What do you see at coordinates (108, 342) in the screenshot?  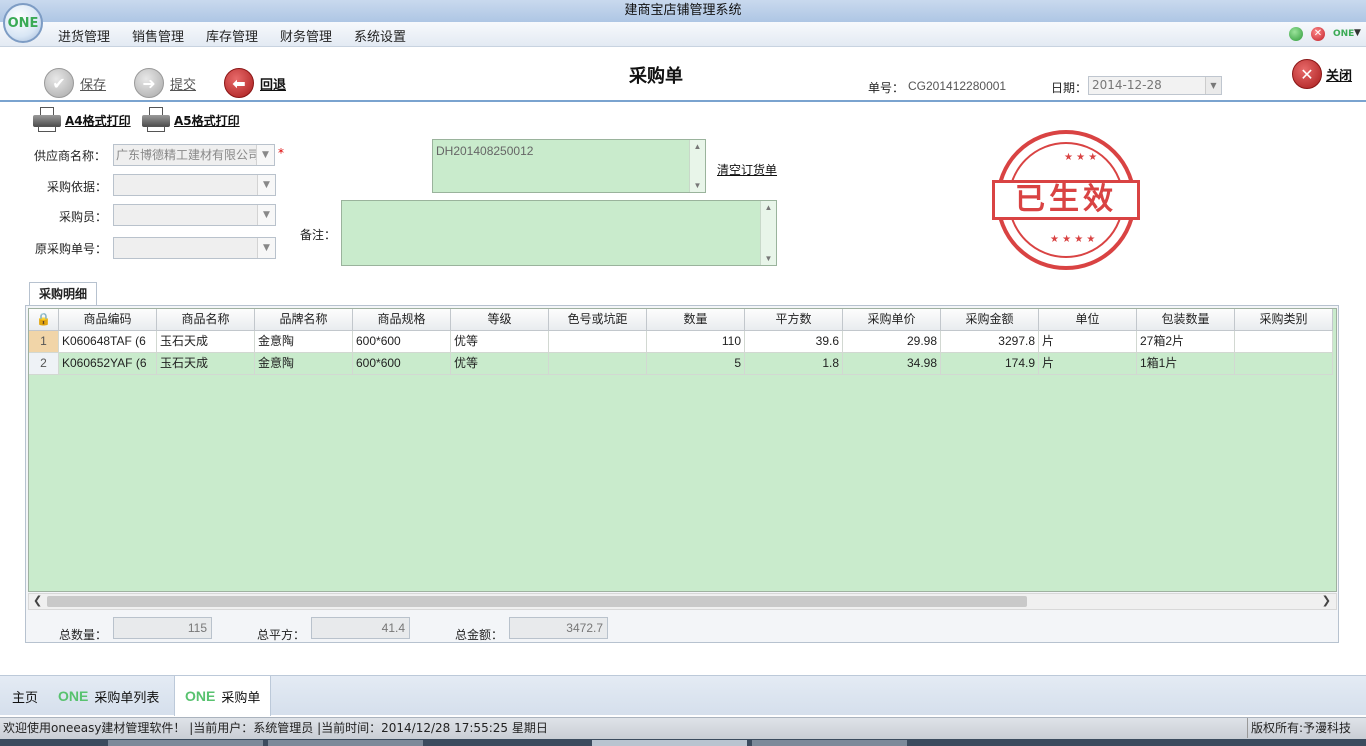 I see `cell-code: K060648TAF (6` at bounding box center [108, 342].